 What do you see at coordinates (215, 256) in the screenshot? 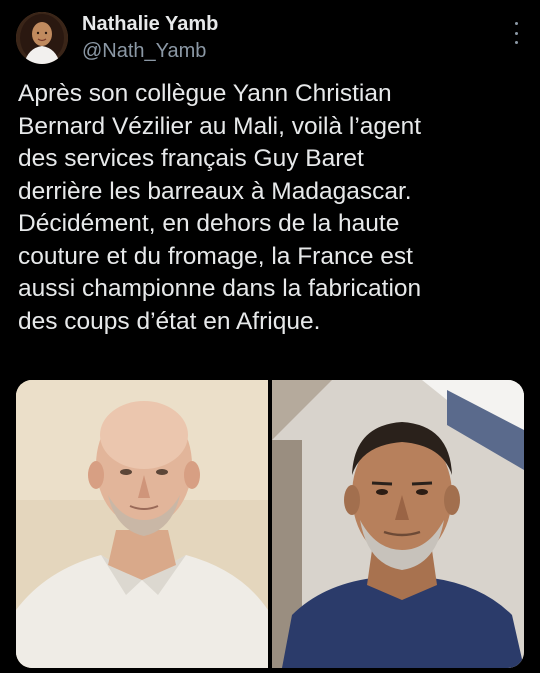
I see `tweet-text-line: couture et du fromage, la France est` at bounding box center [215, 256].